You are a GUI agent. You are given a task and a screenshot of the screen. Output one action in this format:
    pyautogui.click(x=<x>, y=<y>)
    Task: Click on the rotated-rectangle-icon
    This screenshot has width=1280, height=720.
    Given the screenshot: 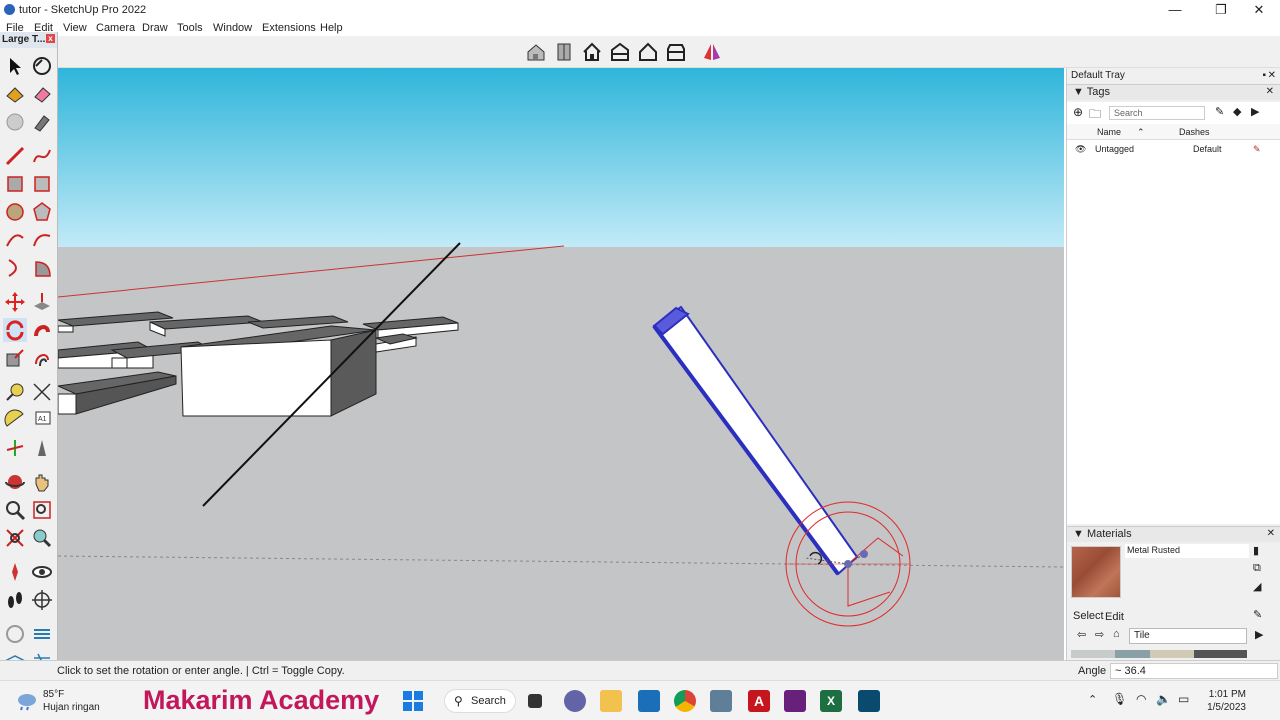 What is the action you would take?
    pyautogui.click(x=42, y=184)
    